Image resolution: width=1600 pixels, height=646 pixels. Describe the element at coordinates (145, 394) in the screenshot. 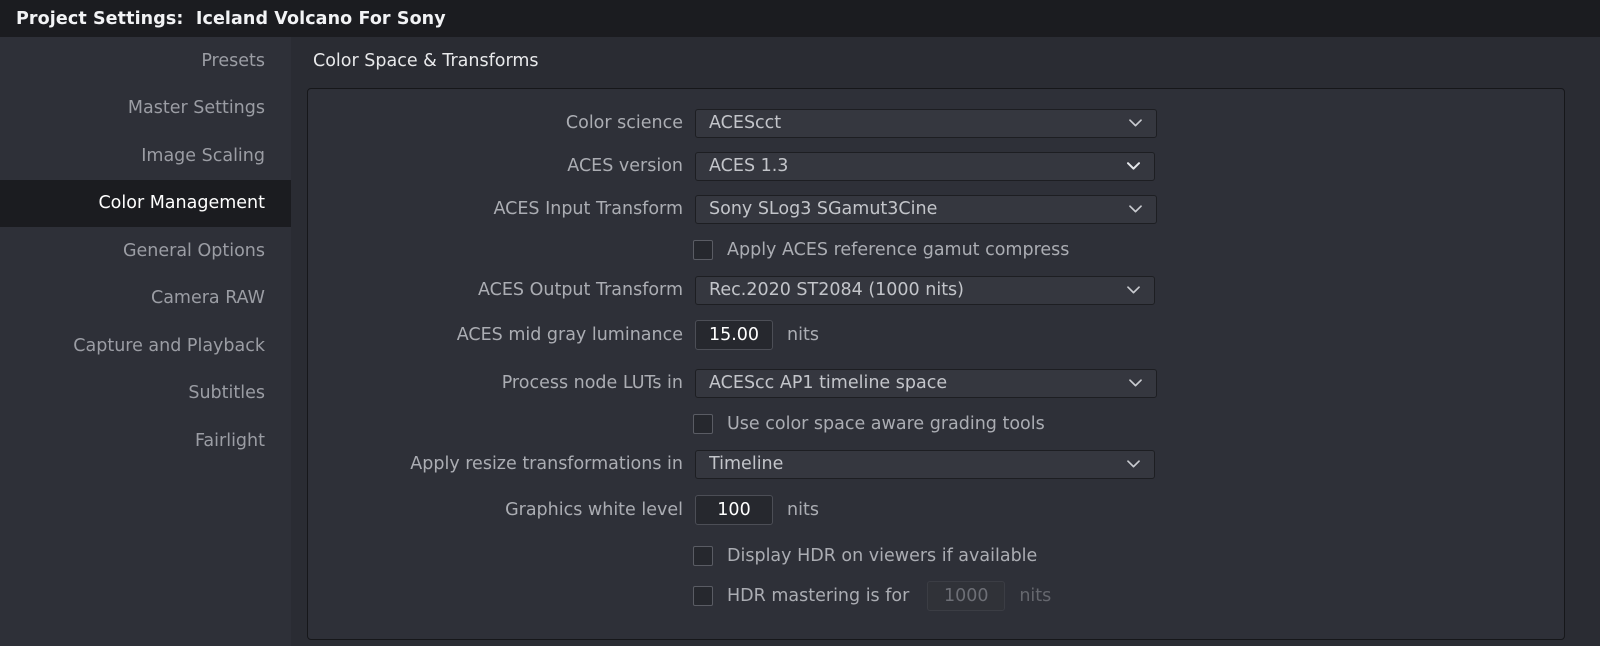

I see `sidebar-item-subtitles: Subtitles` at that location.